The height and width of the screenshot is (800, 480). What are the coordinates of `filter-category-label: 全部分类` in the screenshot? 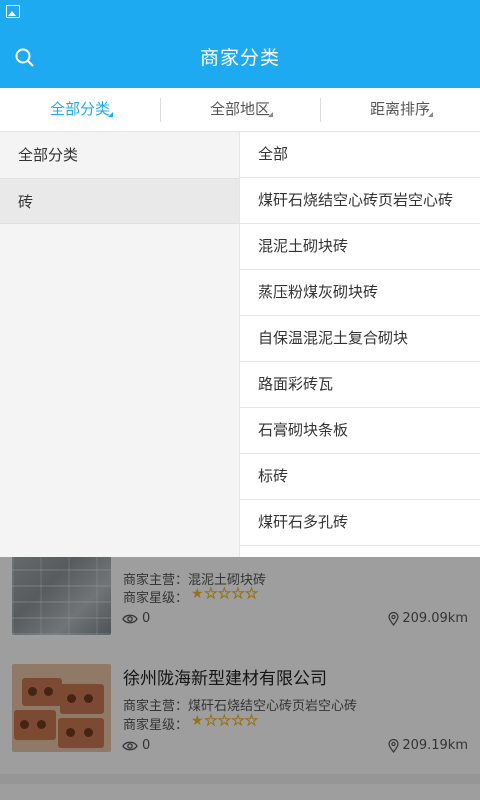 It's located at (79, 109).